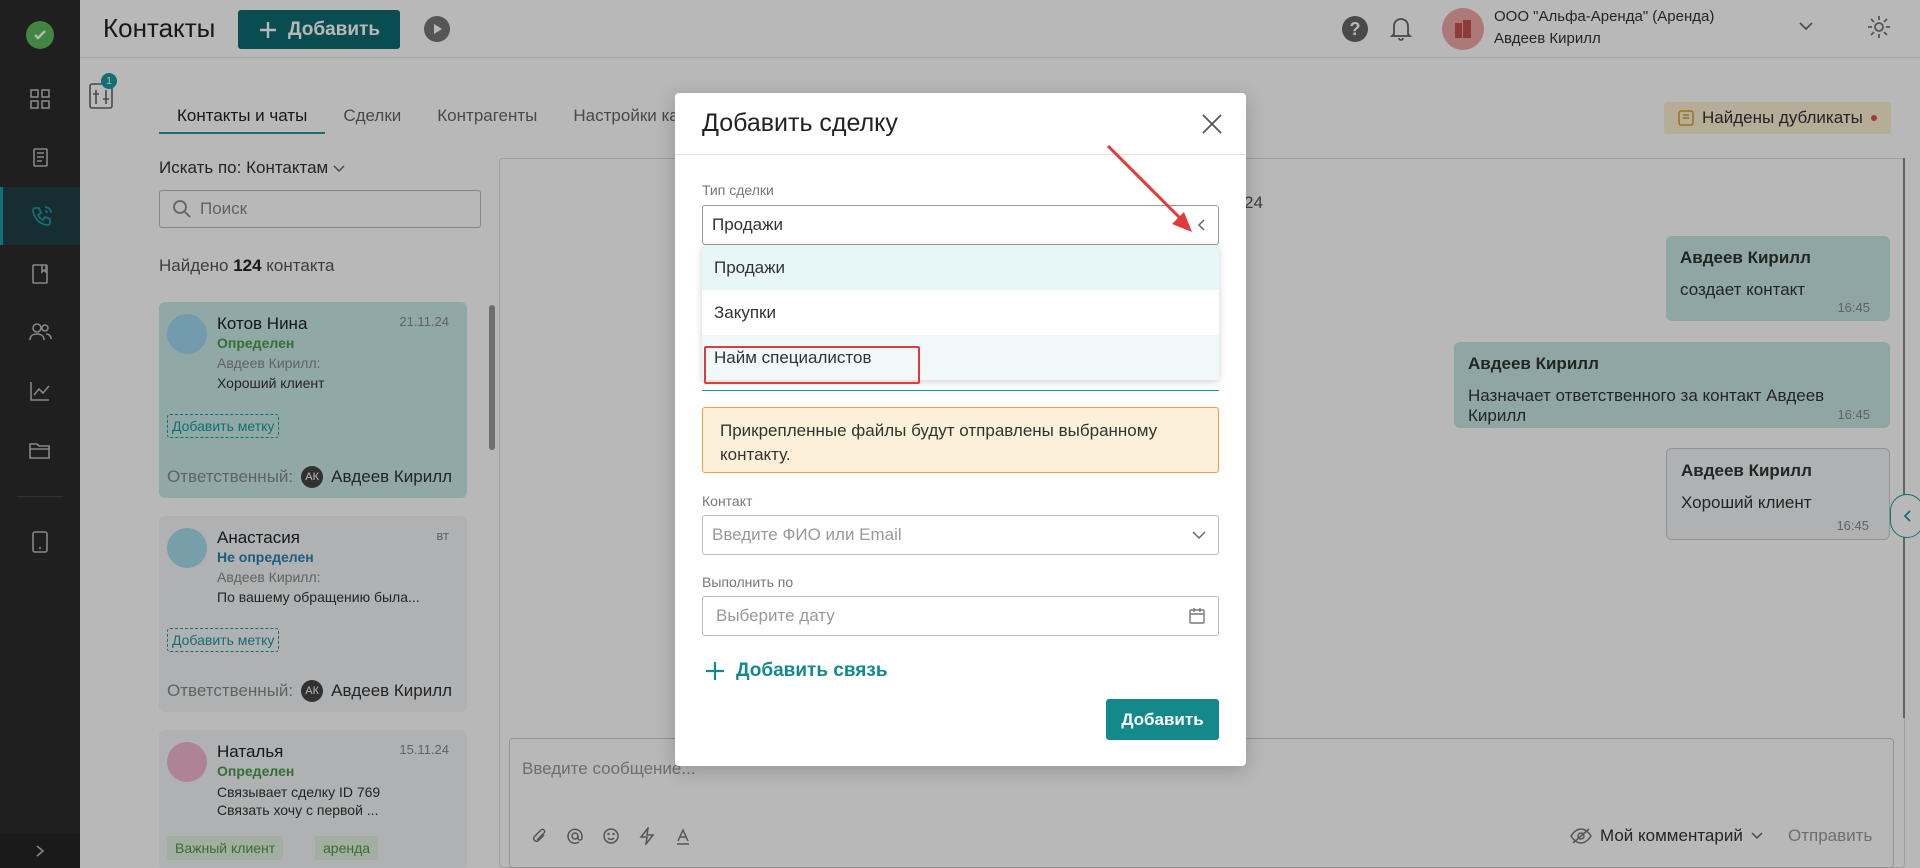 The image size is (1920, 868). Describe the element at coordinates (738, 190) in the screenshot. I see `deal-type-label: Тип сделки` at that location.